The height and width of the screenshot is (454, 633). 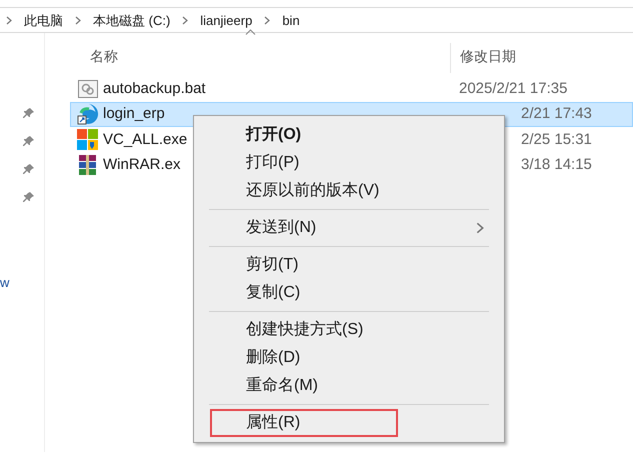 What do you see at coordinates (145, 139) in the screenshot?
I see `file-name: VC_ALL.exe` at bounding box center [145, 139].